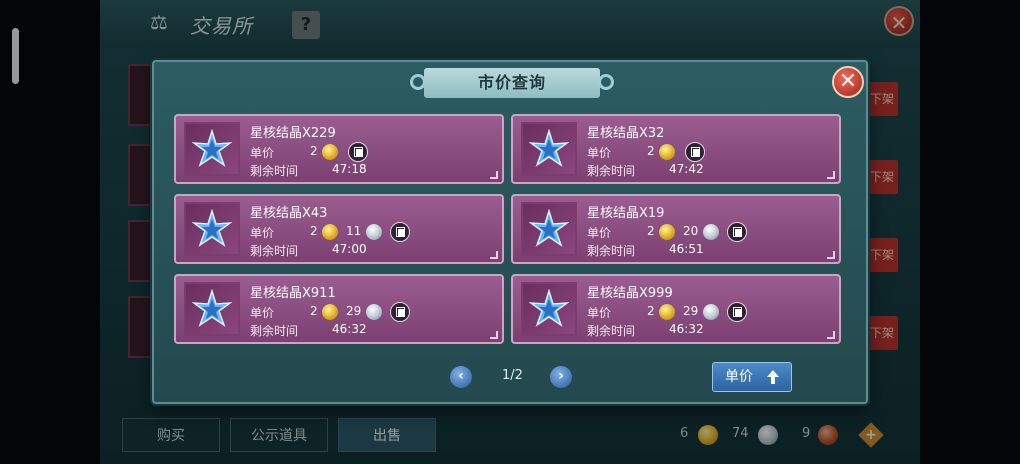 The image size is (1020, 464). Describe the element at coordinates (626, 133) in the screenshot. I see `item-name: 星核结晶X32` at that location.